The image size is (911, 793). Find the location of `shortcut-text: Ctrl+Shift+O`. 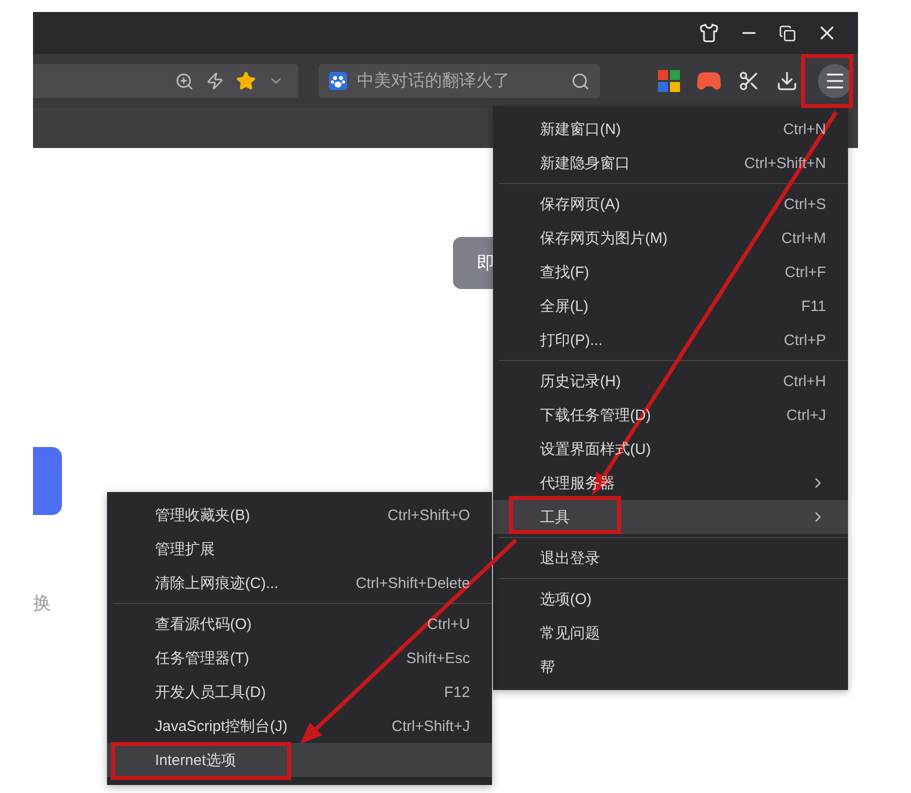

shortcut-text: Ctrl+Shift+O is located at coordinates (428, 515).